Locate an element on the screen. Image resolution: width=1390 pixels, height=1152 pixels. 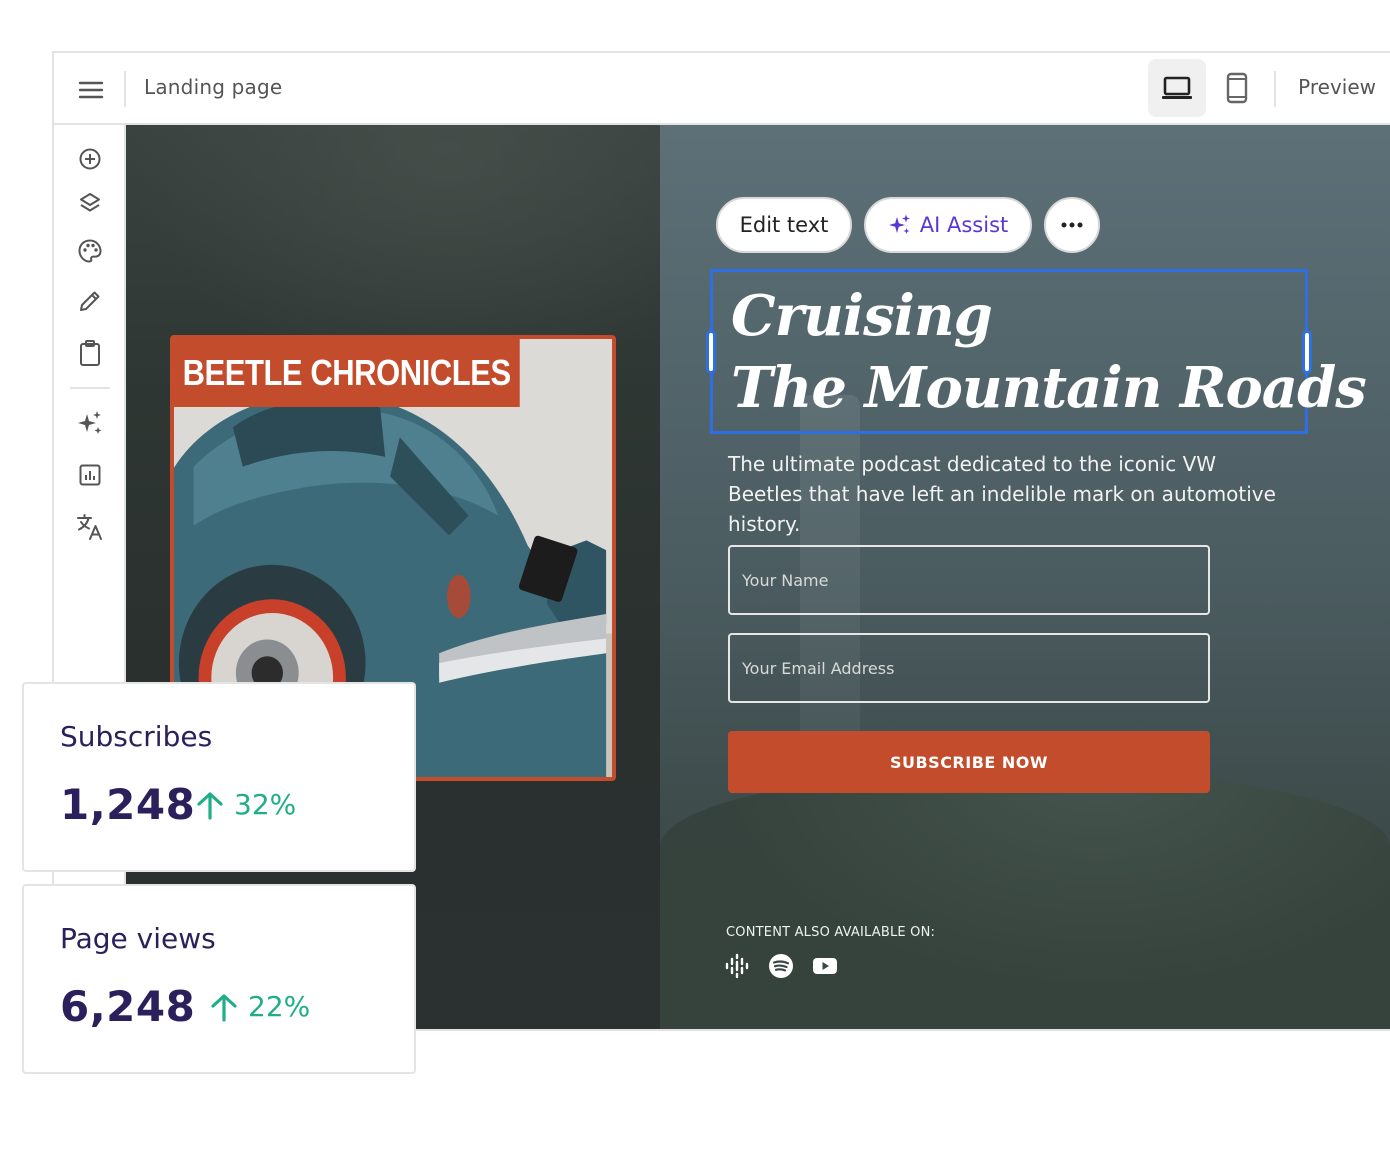
more-options-button is located at coordinates (1072, 225).